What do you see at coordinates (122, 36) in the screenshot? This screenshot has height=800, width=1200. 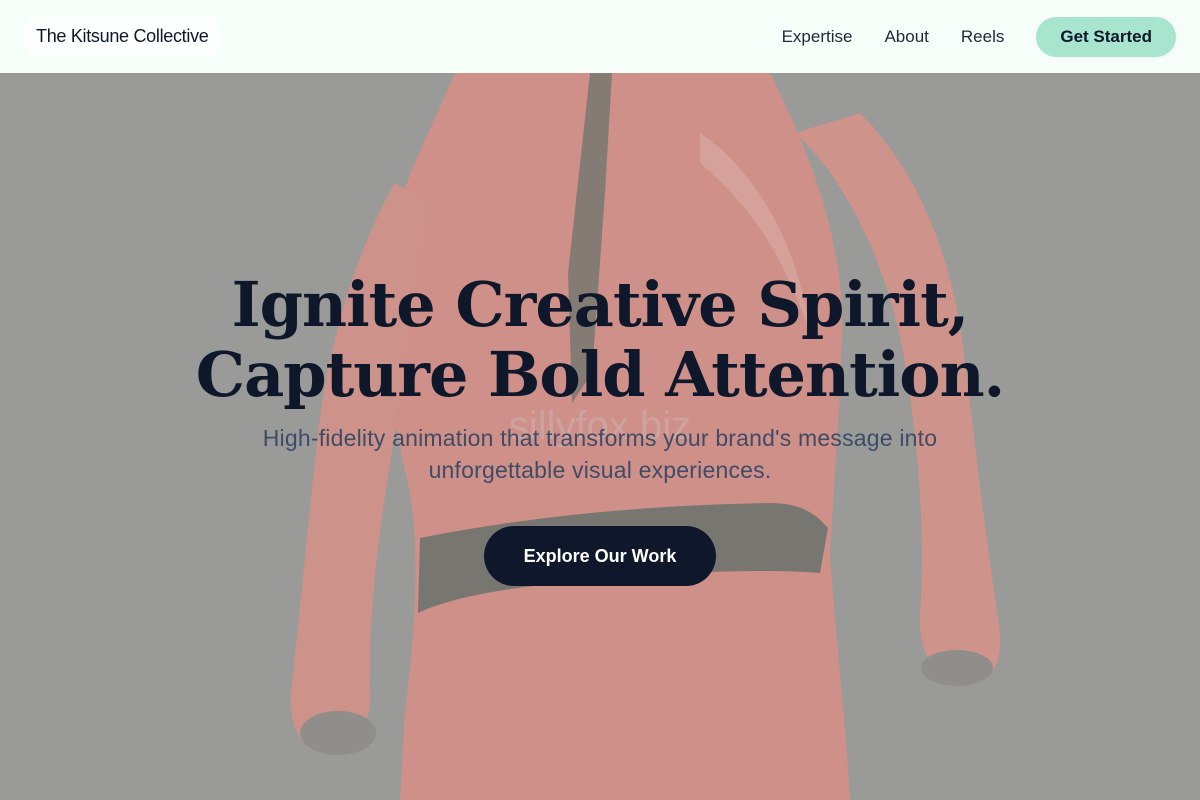 I see `brand-logo-link: The Kitsune Collective` at bounding box center [122, 36].